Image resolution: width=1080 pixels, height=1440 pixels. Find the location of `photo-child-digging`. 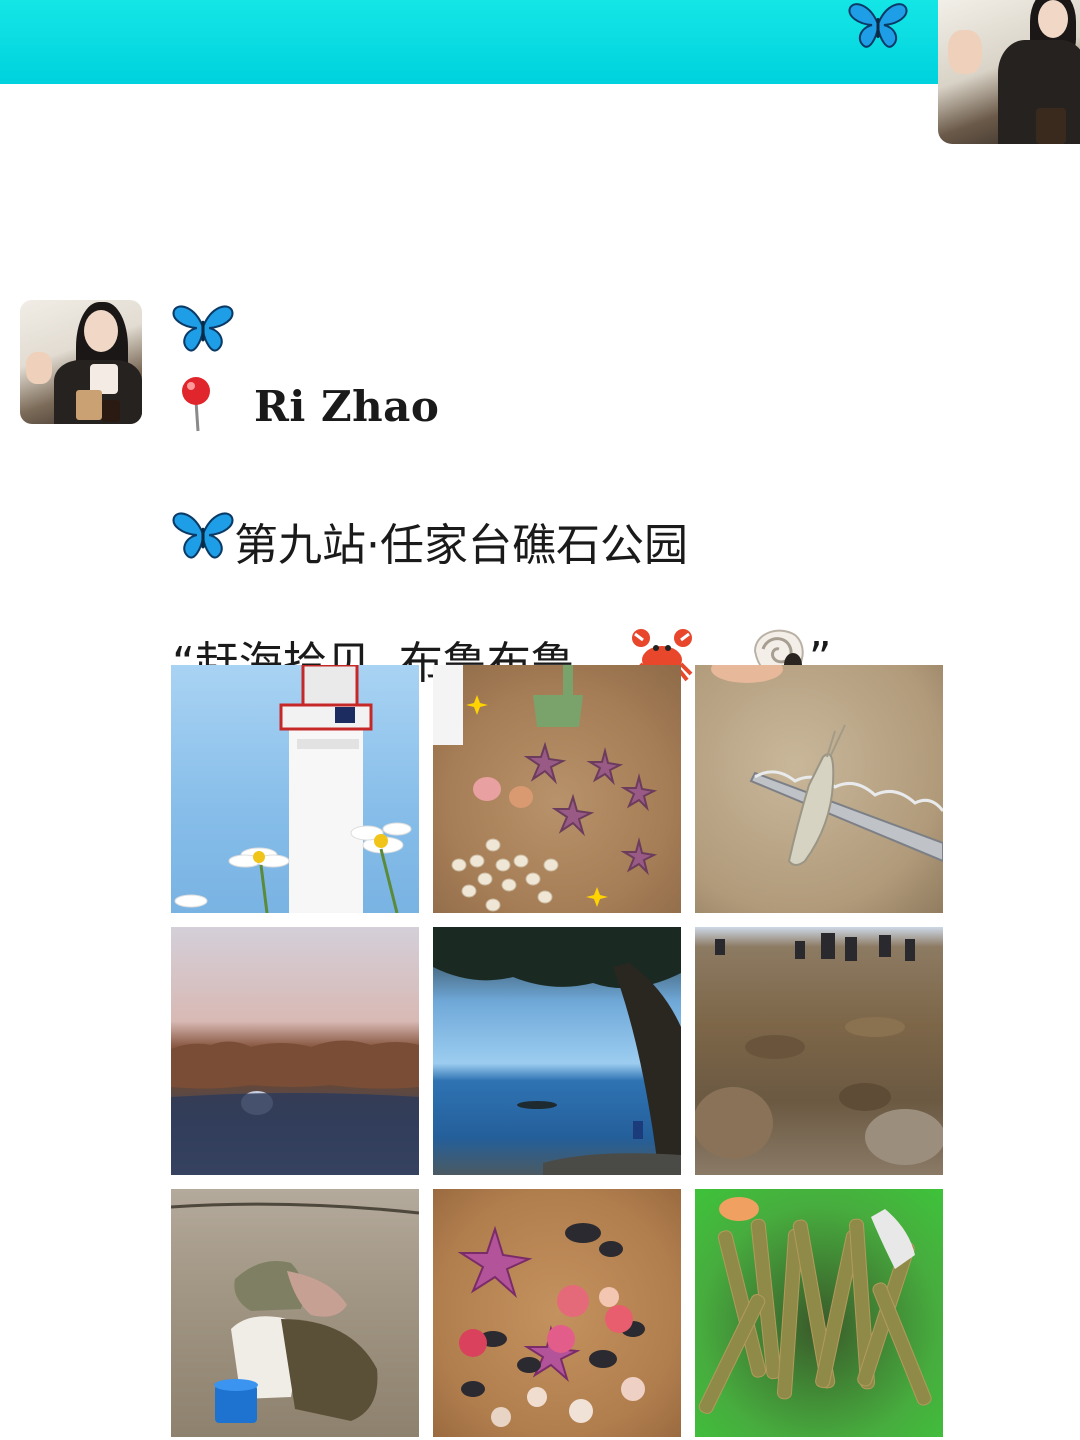

photo-child-digging is located at coordinates (295, 1313).